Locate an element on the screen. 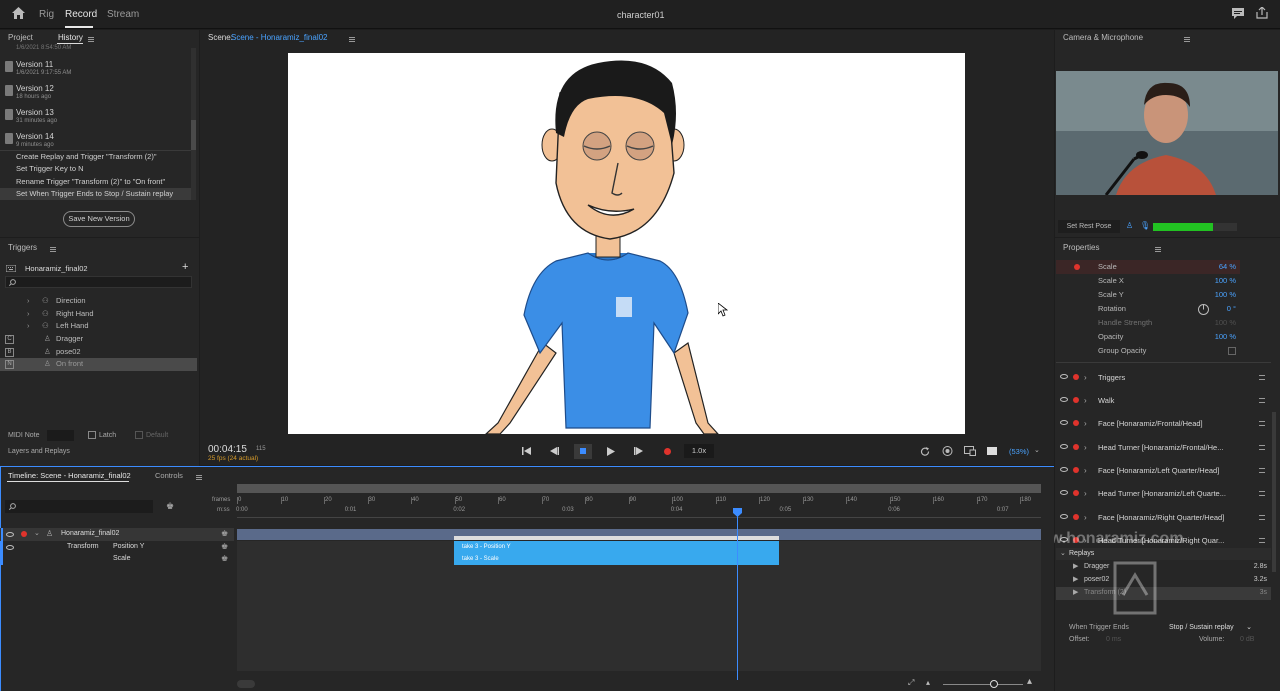  set-rest-pose-button: Set Rest Pose is located at coordinates (1089, 226).